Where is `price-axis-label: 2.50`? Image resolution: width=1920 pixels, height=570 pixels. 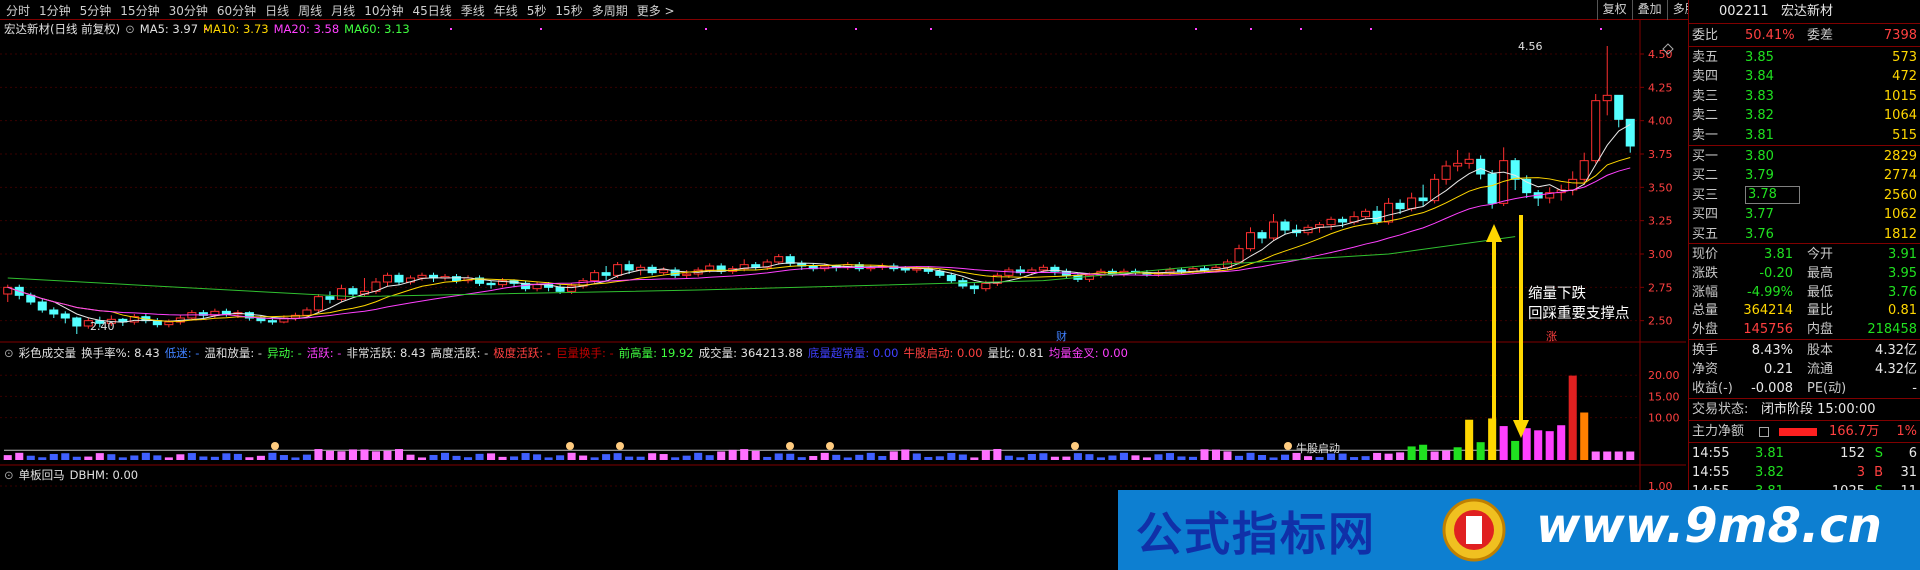
price-axis-label: 2.50 is located at coordinates (1660, 321).